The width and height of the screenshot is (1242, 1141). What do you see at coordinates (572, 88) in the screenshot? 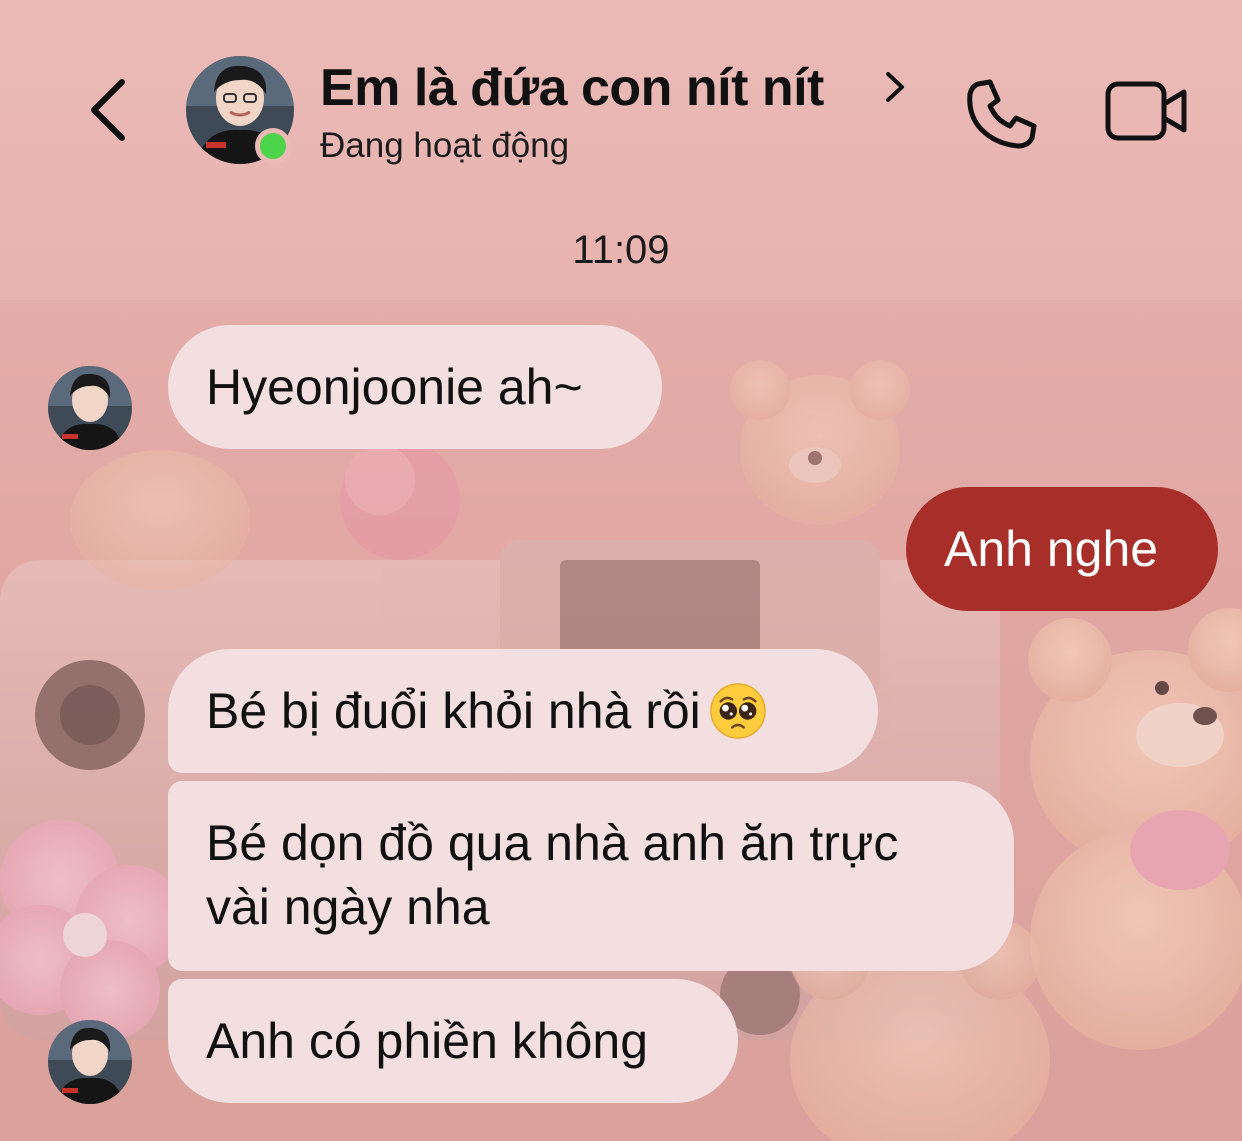
I see `contact-name: Em là đứa con nít nít` at bounding box center [572, 88].